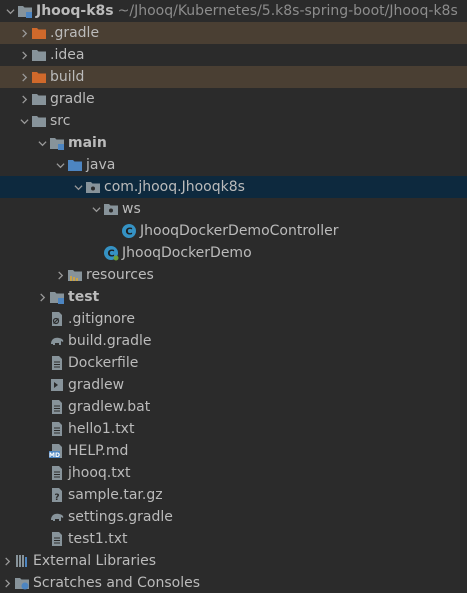 The width and height of the screenshot is (467, 593). What do you see at coordinates (99, 473) in the screenshot?
I see `item-label: jhooq.txt` at bounding box center [99, 473].